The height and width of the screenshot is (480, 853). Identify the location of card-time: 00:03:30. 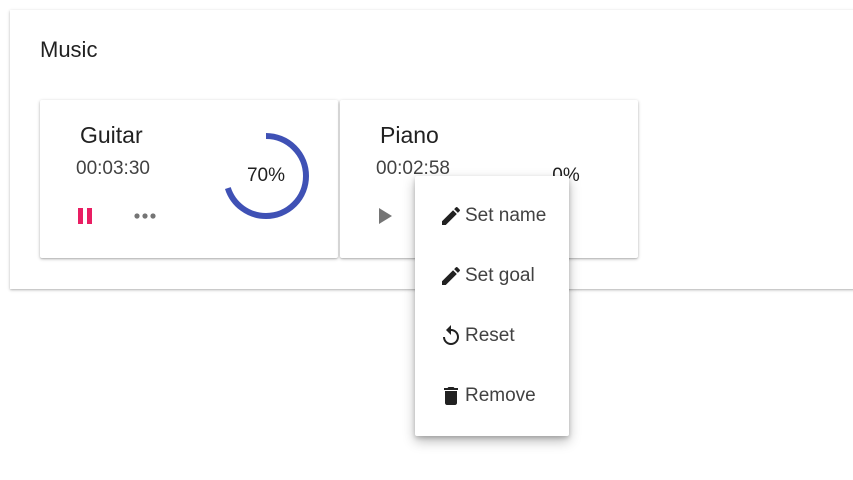
(113, 168).